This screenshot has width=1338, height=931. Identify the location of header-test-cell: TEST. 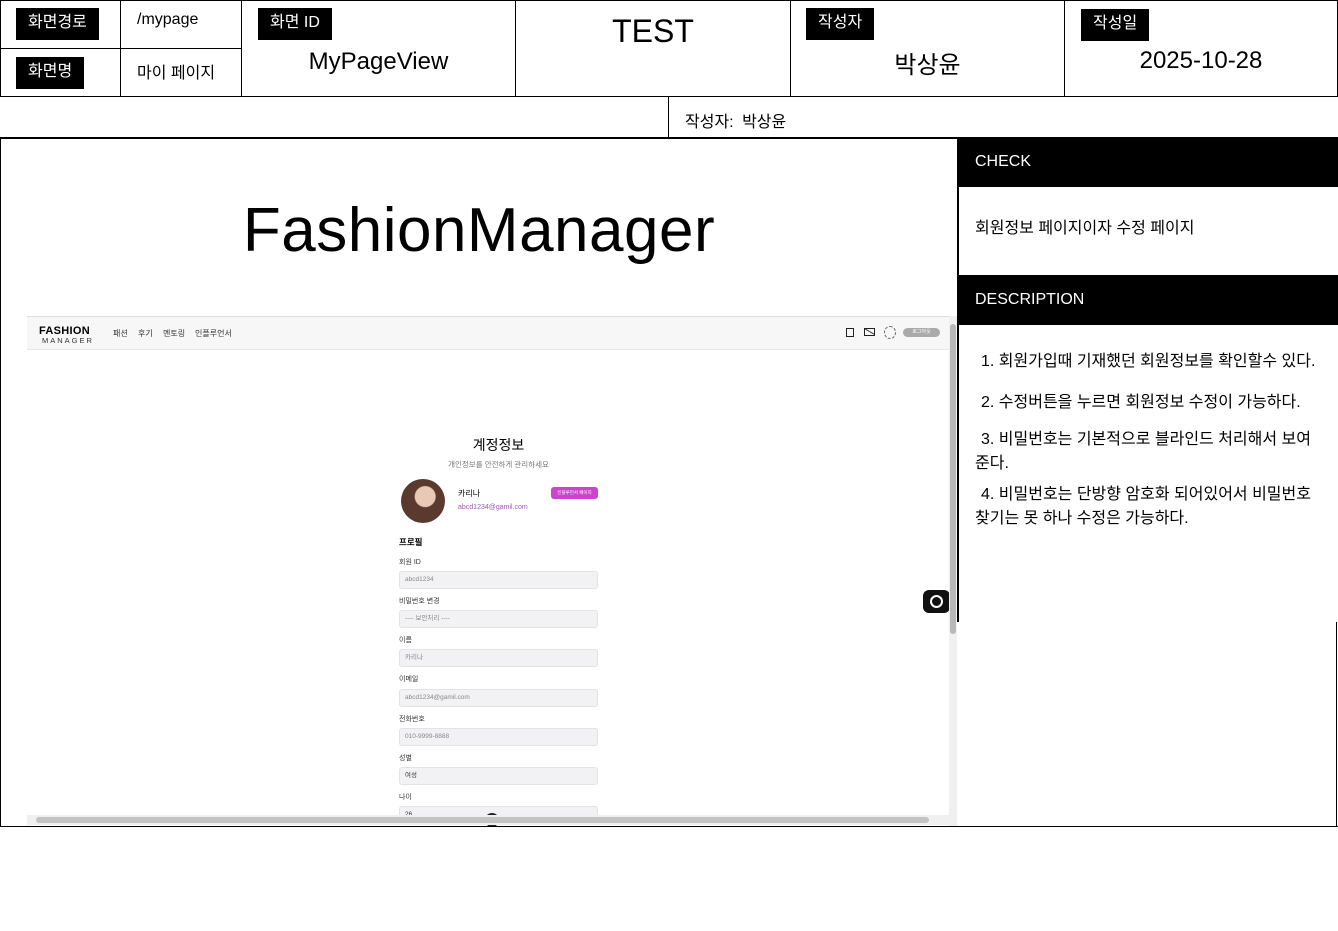
(653, 48).